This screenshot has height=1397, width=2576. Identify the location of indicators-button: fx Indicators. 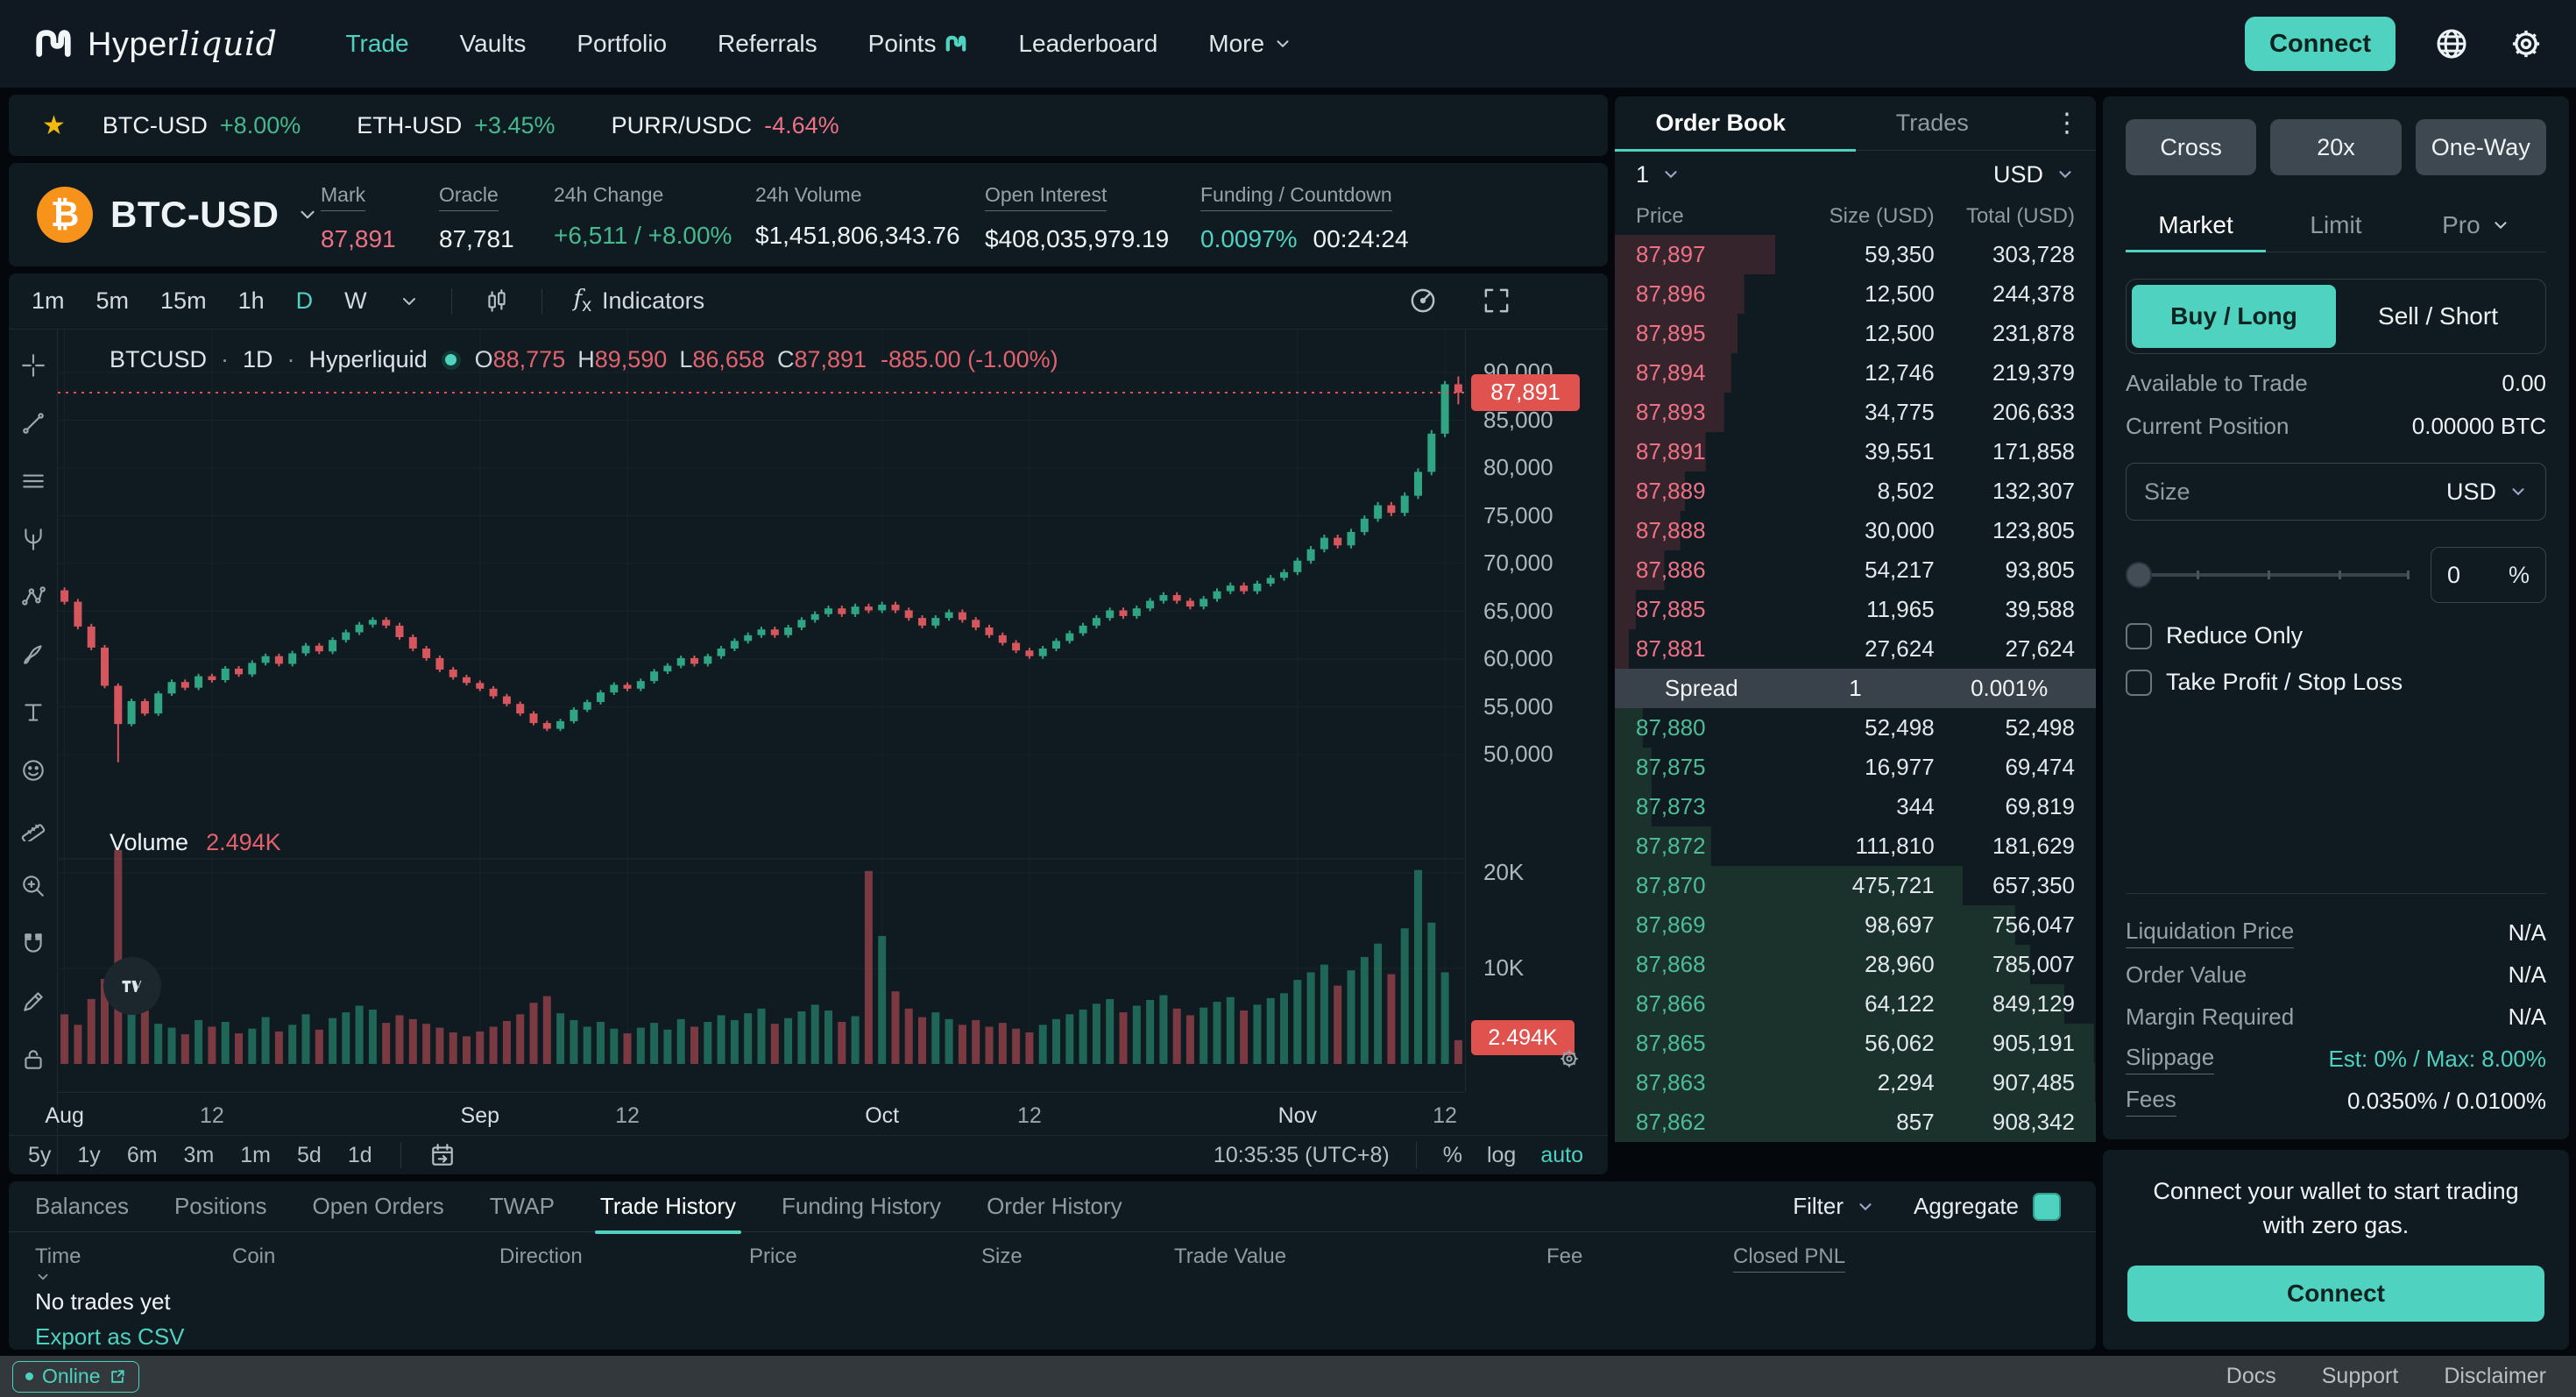
(639, 300).